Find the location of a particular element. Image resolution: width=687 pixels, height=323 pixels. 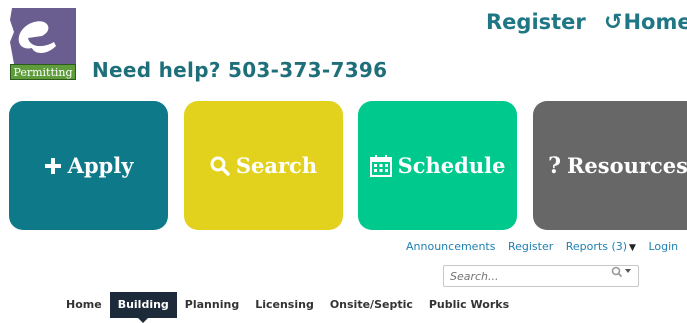

reports-label: Reports (3) is located at coordinates (596, 246).